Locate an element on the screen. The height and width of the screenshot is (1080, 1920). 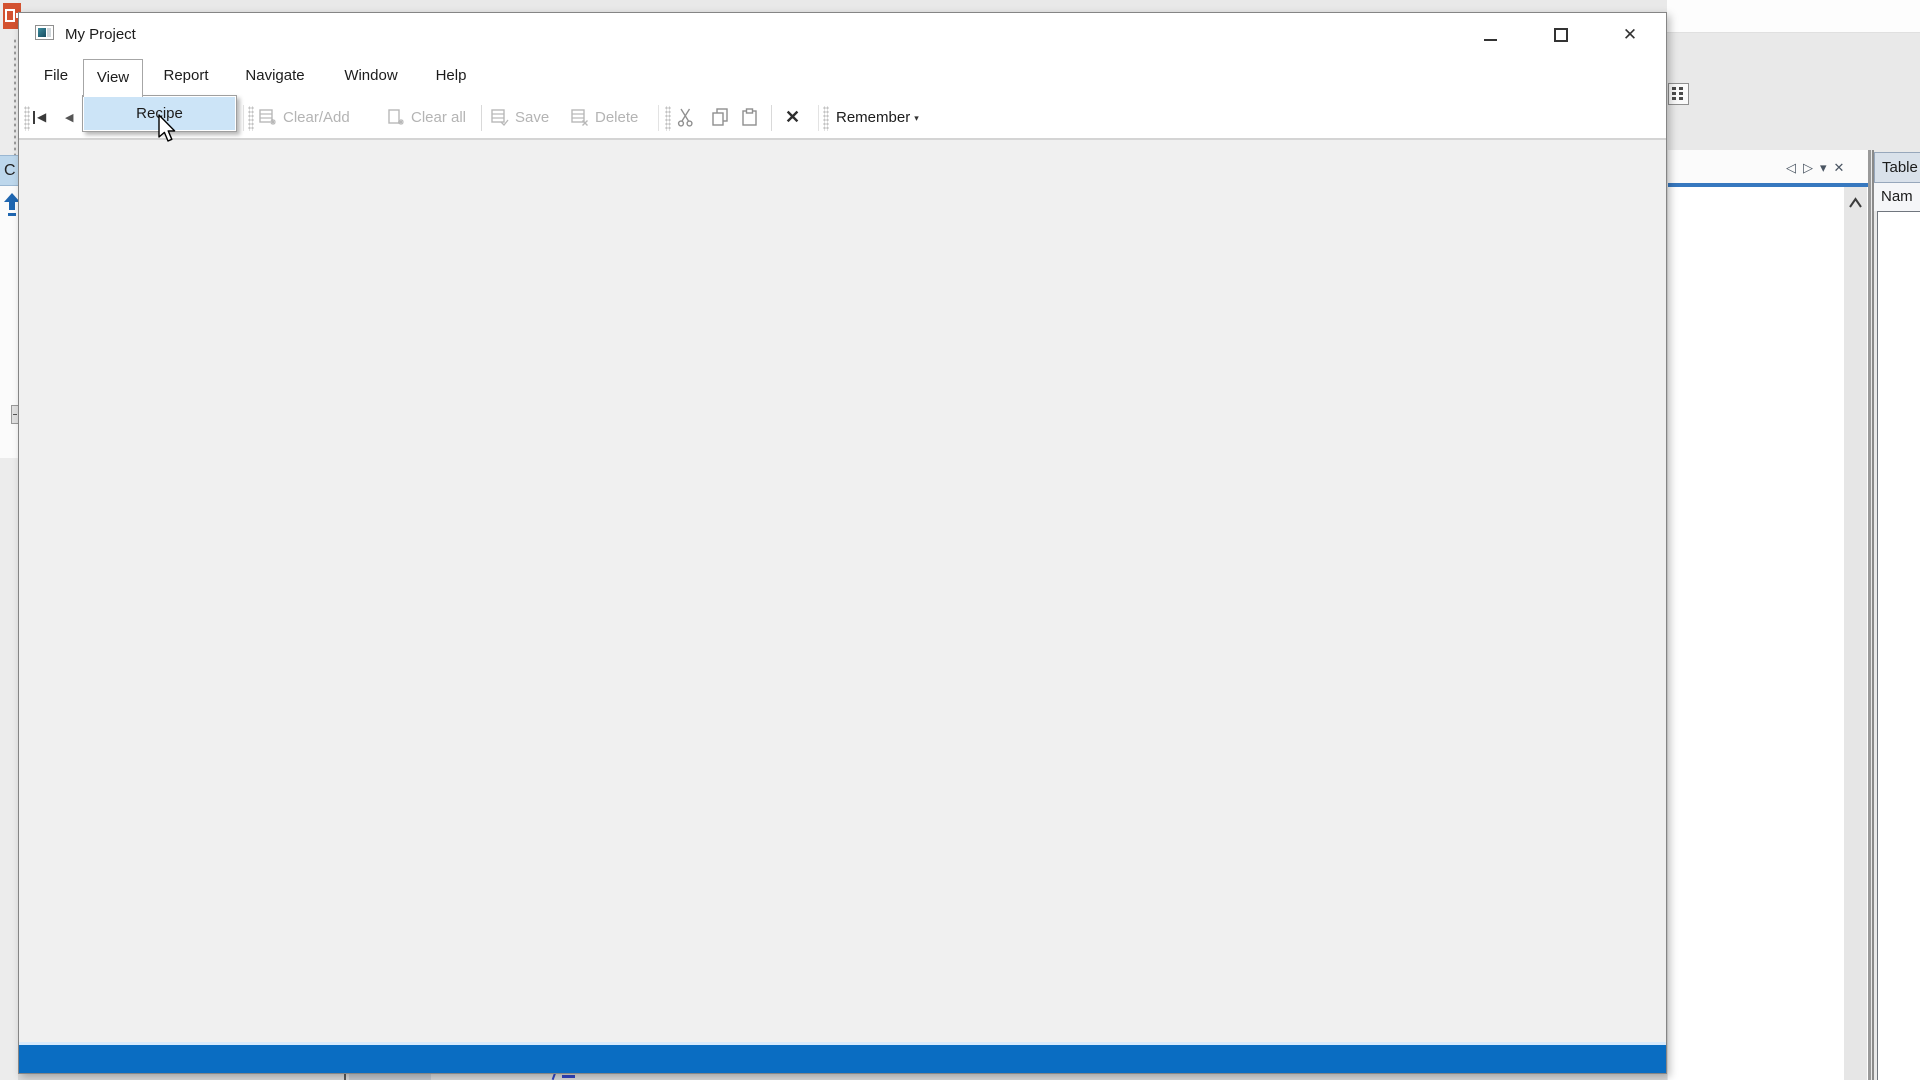
previous-record-icon: ◀ is located at coordinates (69, 117).